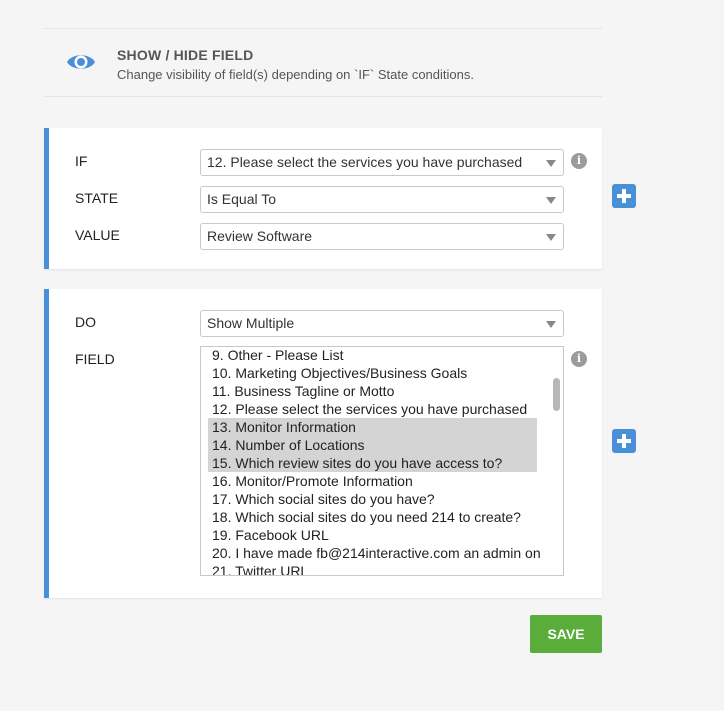 The image size is (724, 711). Describe the element at coordinates (372, 445) in the screenshot. I see `field-option: 14. Number of Locations` at that location.